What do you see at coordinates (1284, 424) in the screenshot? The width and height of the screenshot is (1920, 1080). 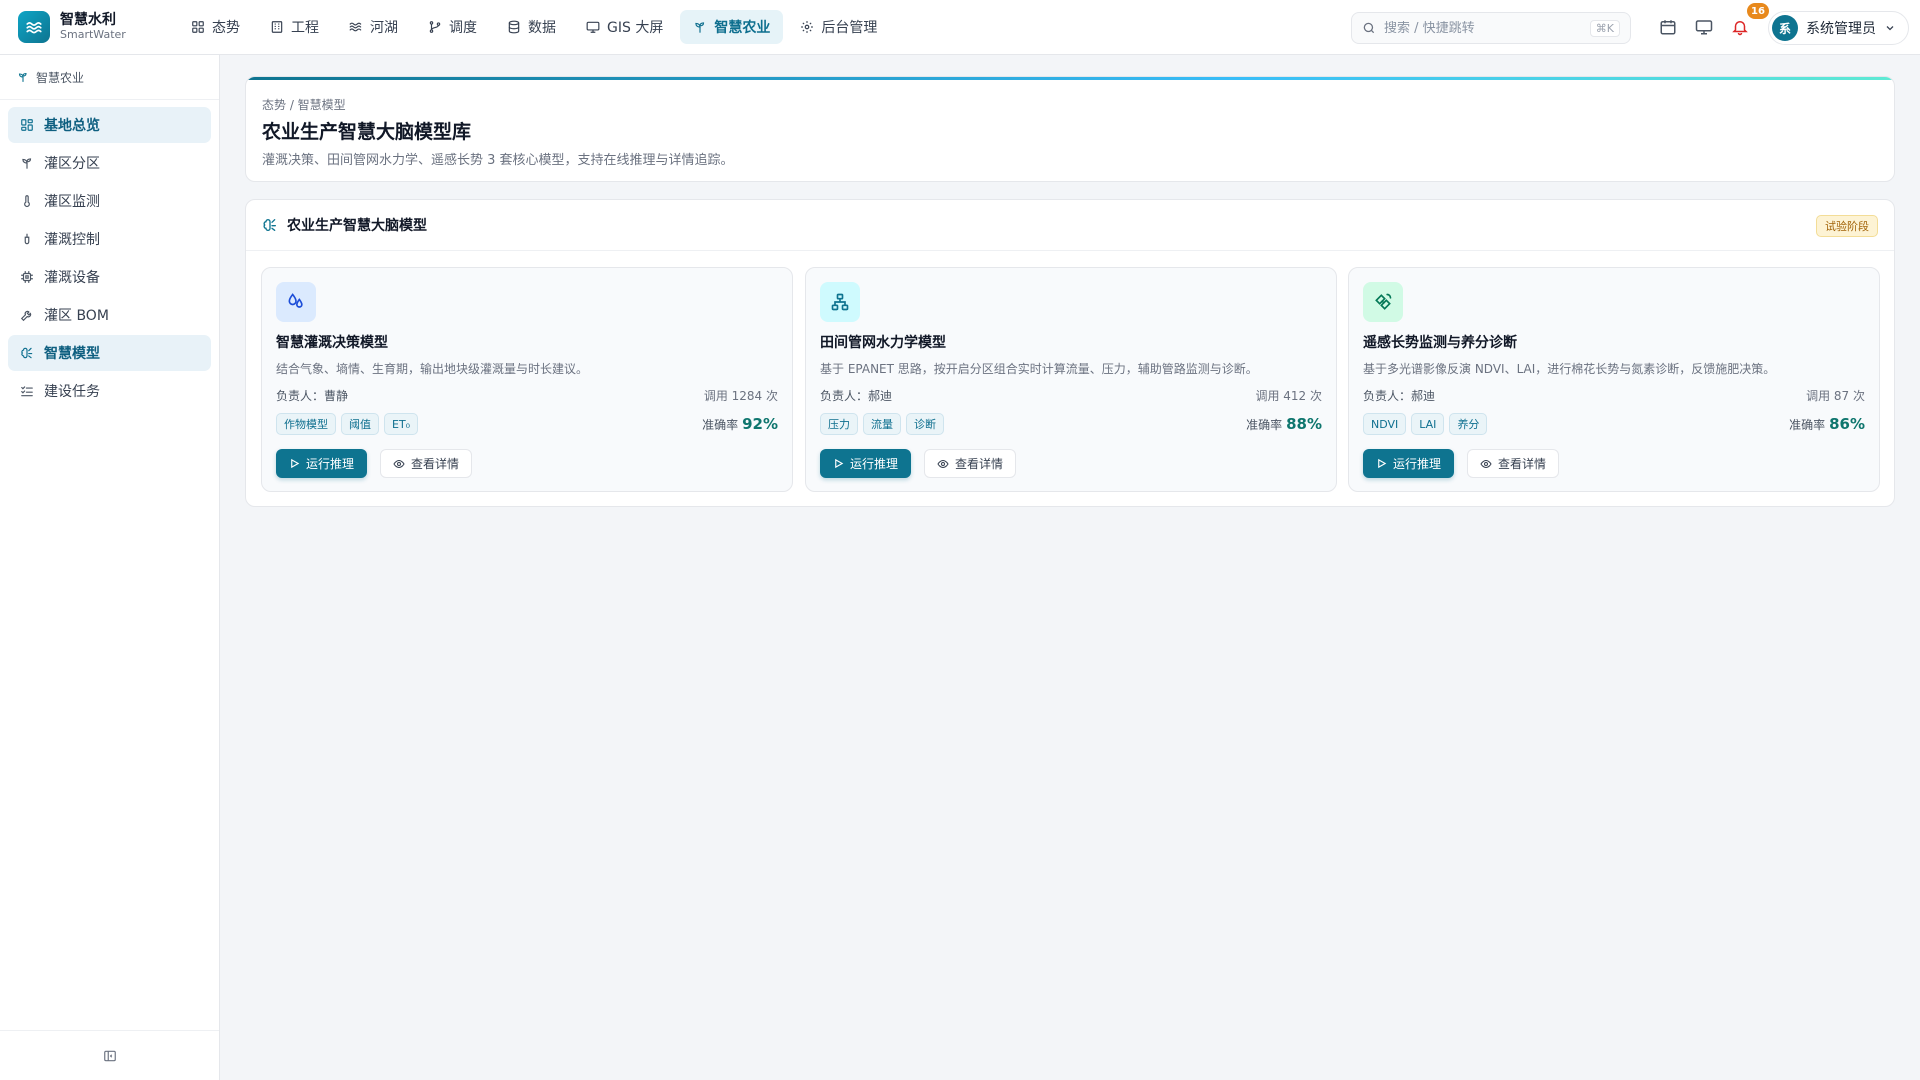 I see `card-accuracy: 准确率 88%` at bounding box center [1284, 424].